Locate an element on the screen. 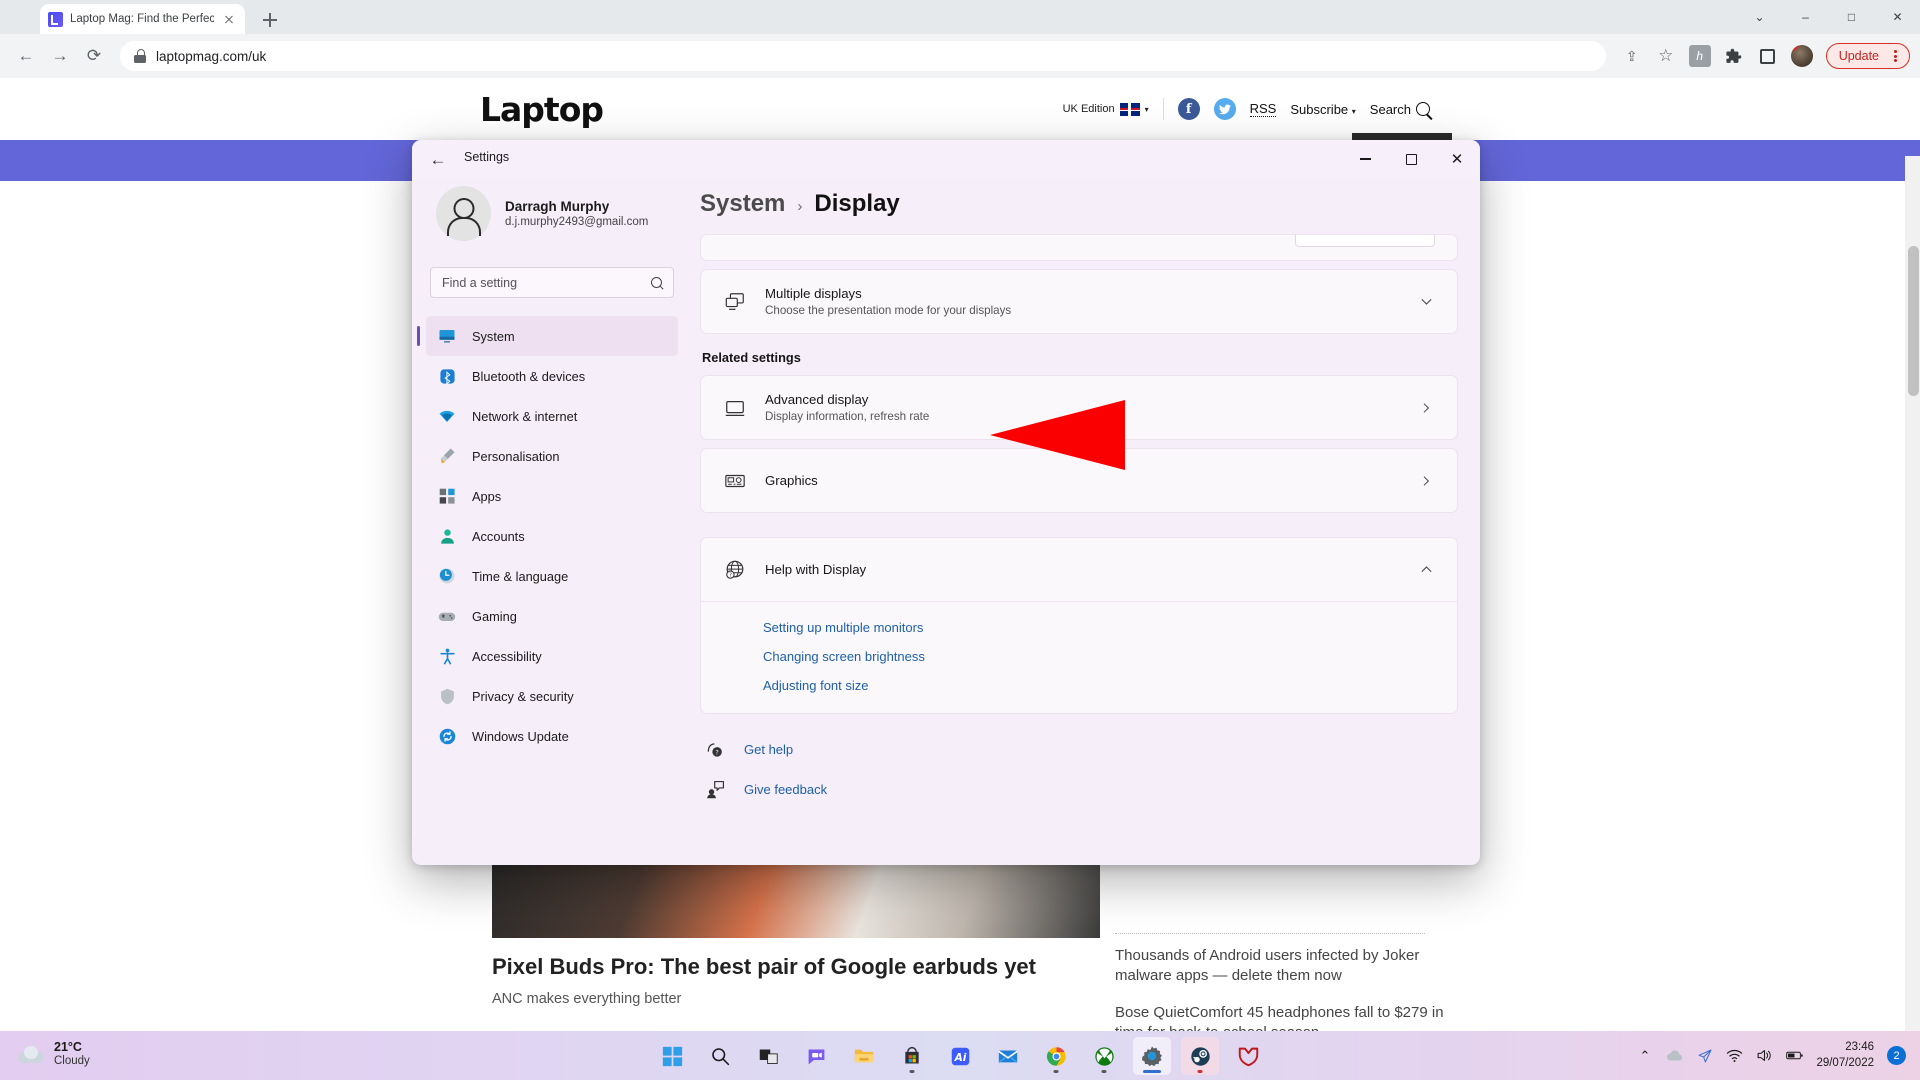 This screenshot has width=1920, height=1080. sidebar-item-accessibility: Accessibility is located at coordinates (552, 656).